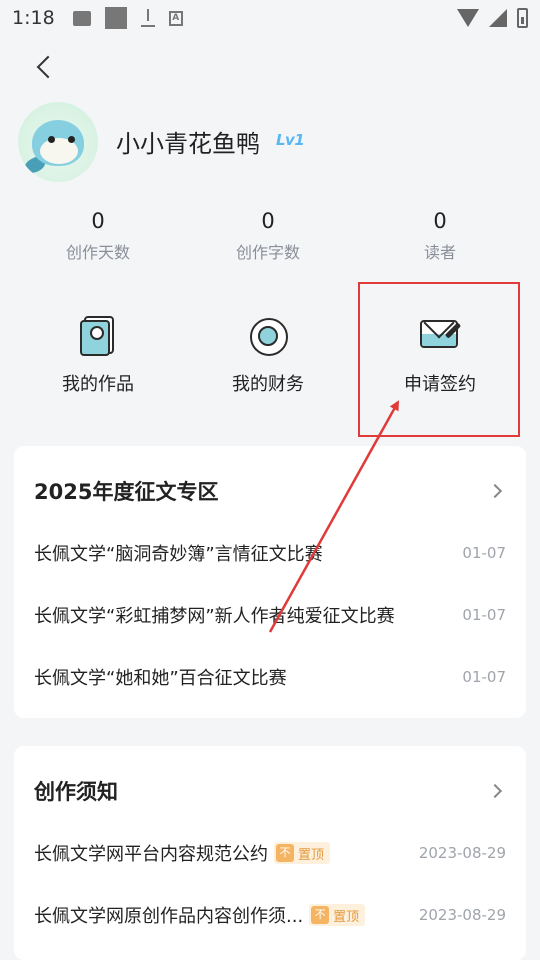 The height and width of the screenshot is (960, 540). What do you see at coordinates (51, 139) in the screenshot?
I see `avatar-eye-left` at bounding box center [51, 139].